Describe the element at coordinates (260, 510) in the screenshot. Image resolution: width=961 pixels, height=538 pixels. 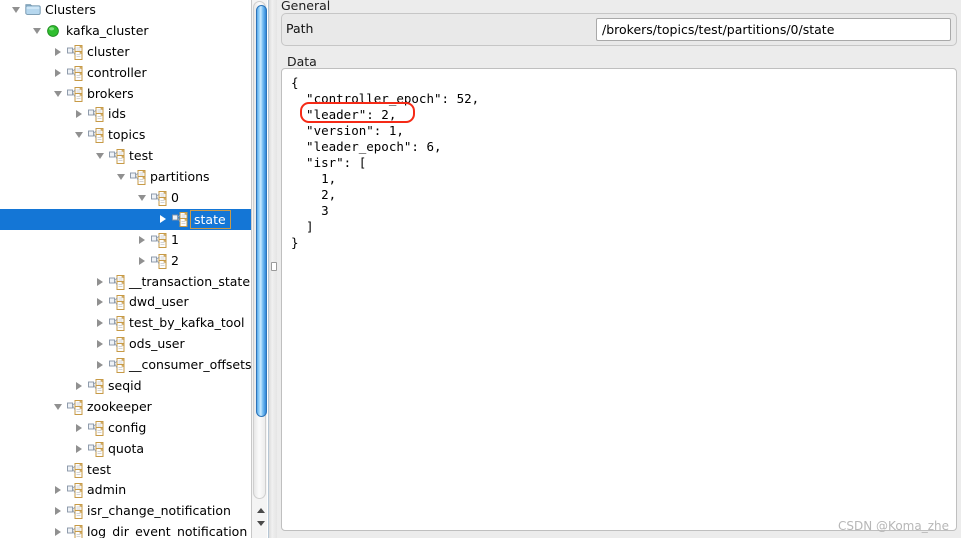
I see `scroll-up-arrow-icon` at that location.